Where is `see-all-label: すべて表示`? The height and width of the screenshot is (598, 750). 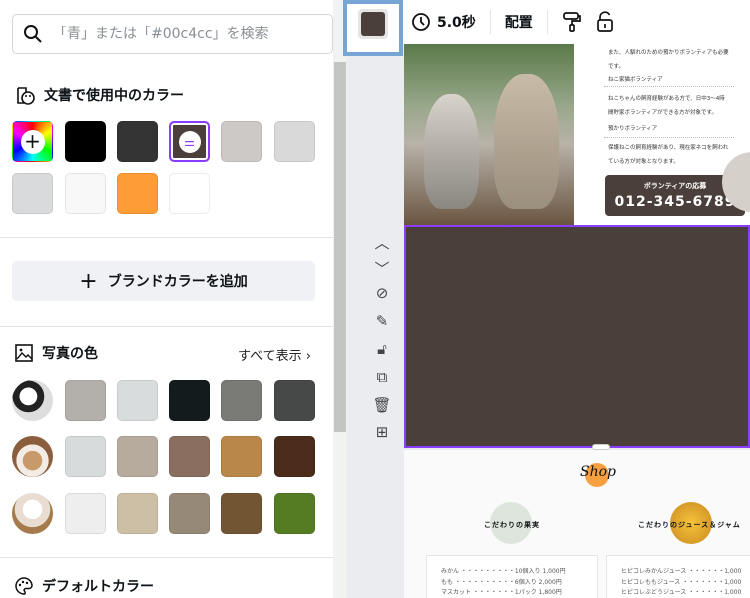
see-all-label: すべて表示 is located at coordinates (270, 356).